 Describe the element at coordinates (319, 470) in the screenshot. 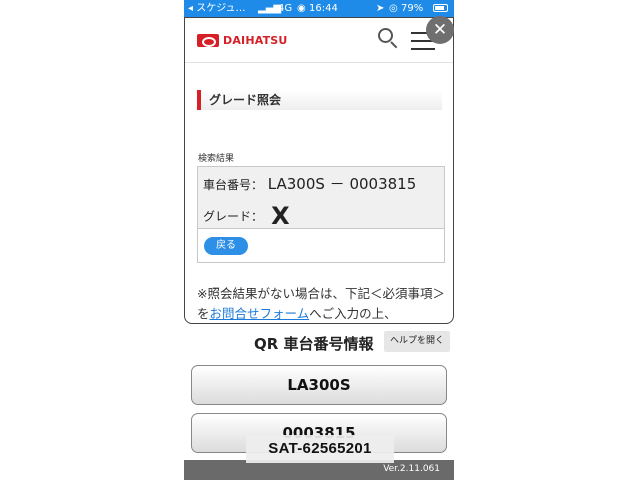

I see `footer-bar: Ver.2.11.061` at that location.